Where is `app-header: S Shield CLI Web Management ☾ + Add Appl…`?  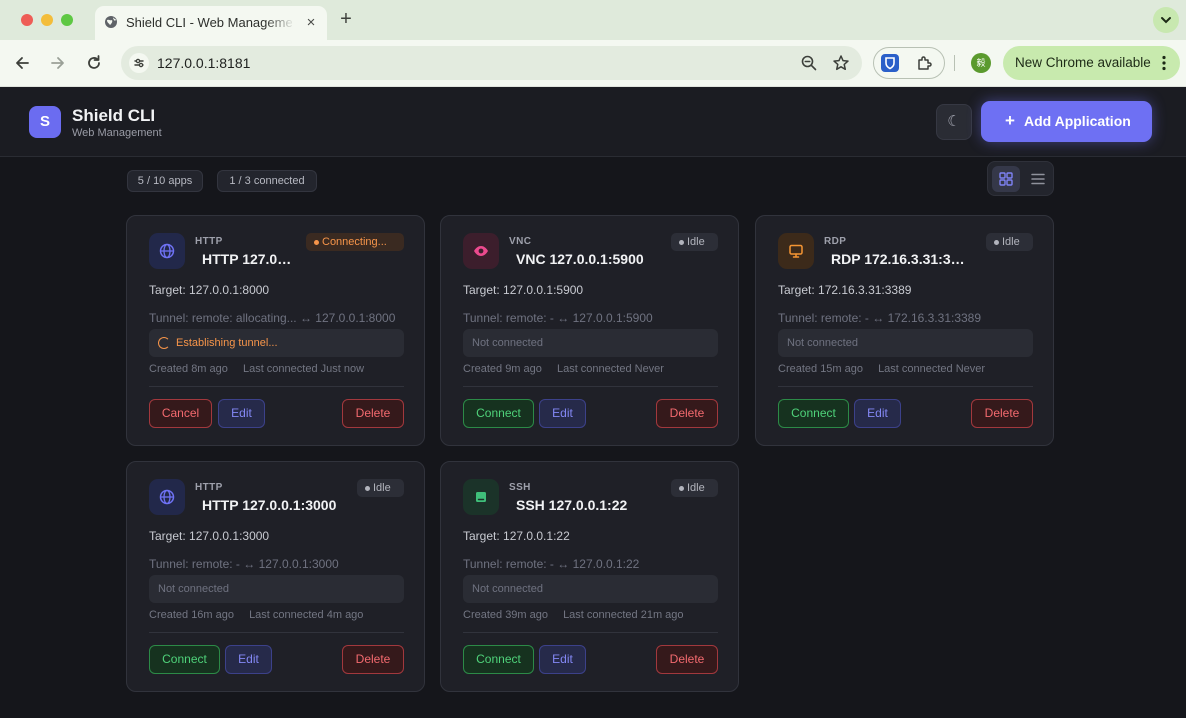
app-header: S Shield CLI Web Management ☾ + Add Appl… is located at coordinates (593, 122).